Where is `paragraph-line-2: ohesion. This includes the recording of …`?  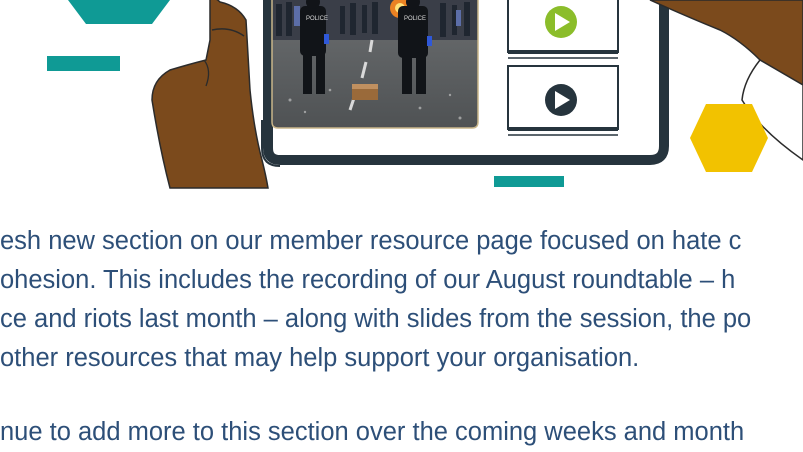
paragraph-line-2: ohesion. This includes the recording of … is located at coordinates (368, 280).